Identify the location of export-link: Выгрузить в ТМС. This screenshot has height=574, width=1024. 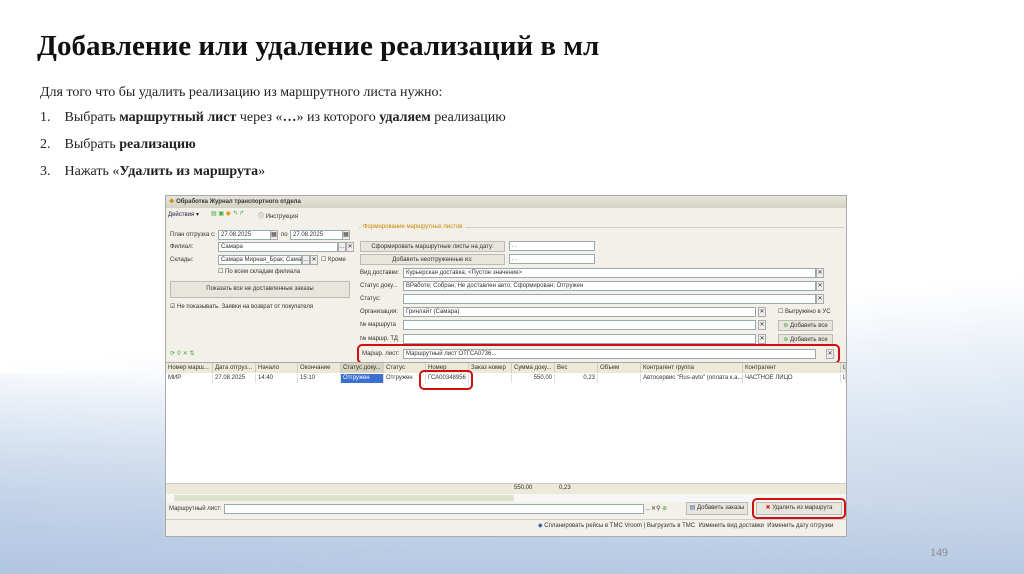
(671, 526).